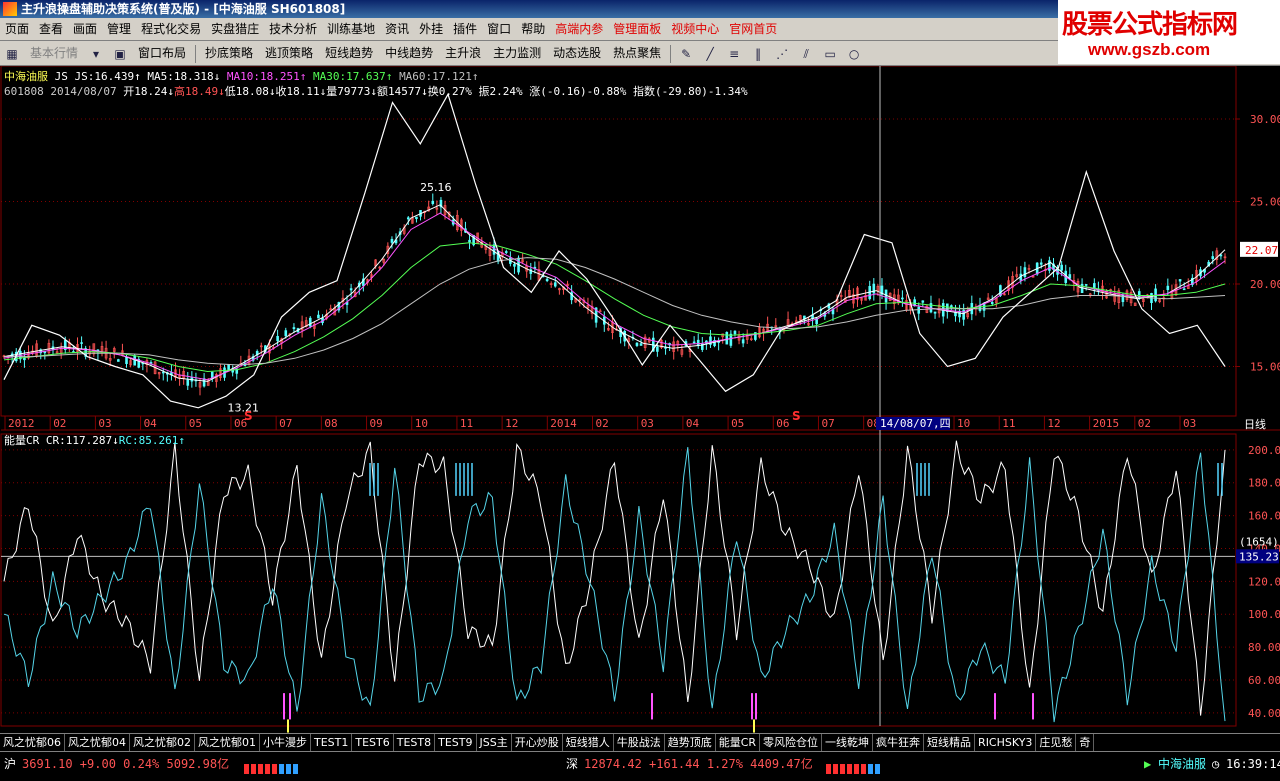 The width and height of the screenshot is (1280, 781). I want to click on toolbar-separator, so click(196, 53).